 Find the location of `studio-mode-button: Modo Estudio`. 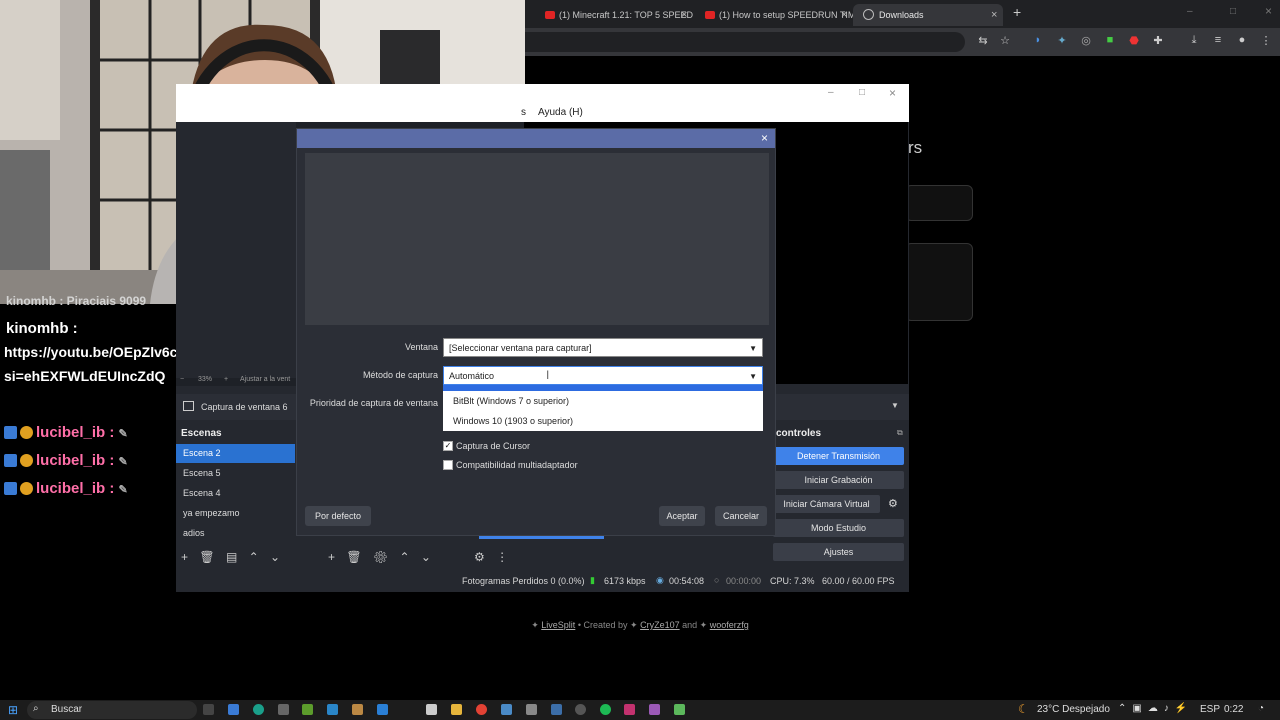

studio-mode-button: Modo Estudio is located at coordinates (838, 528).